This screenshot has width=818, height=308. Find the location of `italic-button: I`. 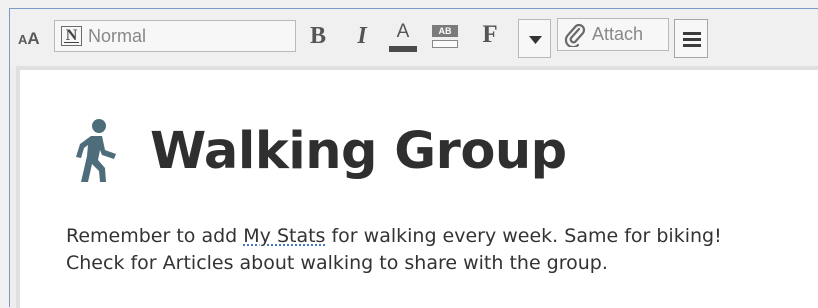

italic-button: I is located at coordinates (362, 38).